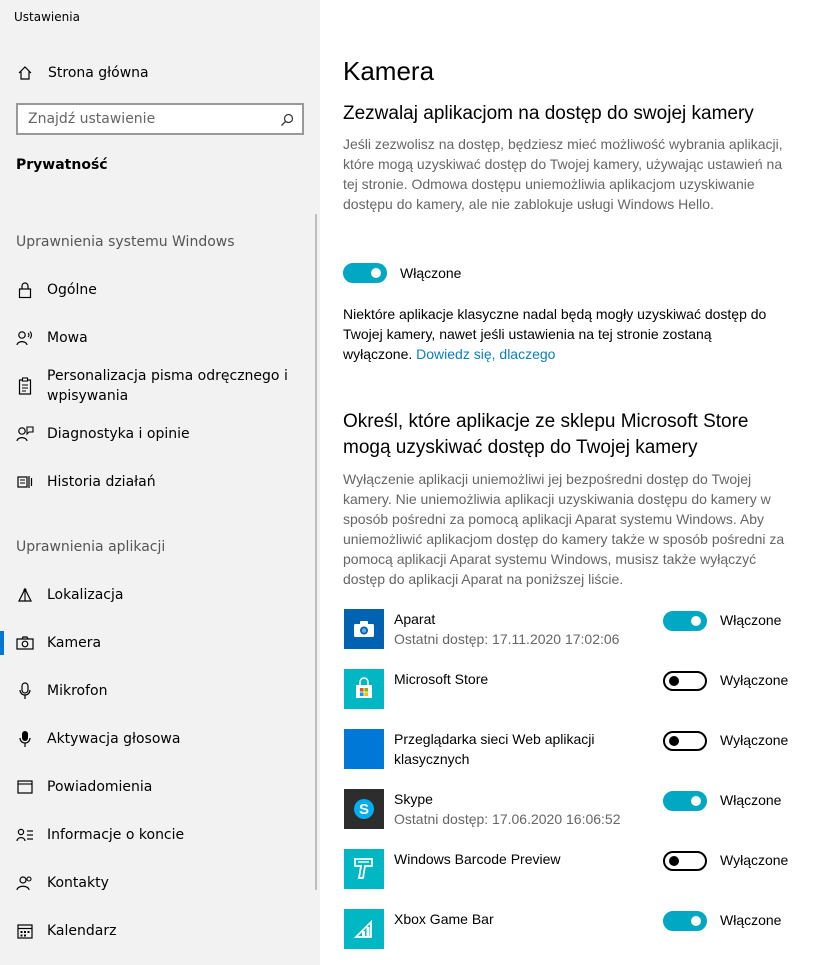  What do you see at coordinates (160, 883) in the screenshot?
I see `sidebar-item-kontakty: Kontakty` at bounding box center [160, 883].